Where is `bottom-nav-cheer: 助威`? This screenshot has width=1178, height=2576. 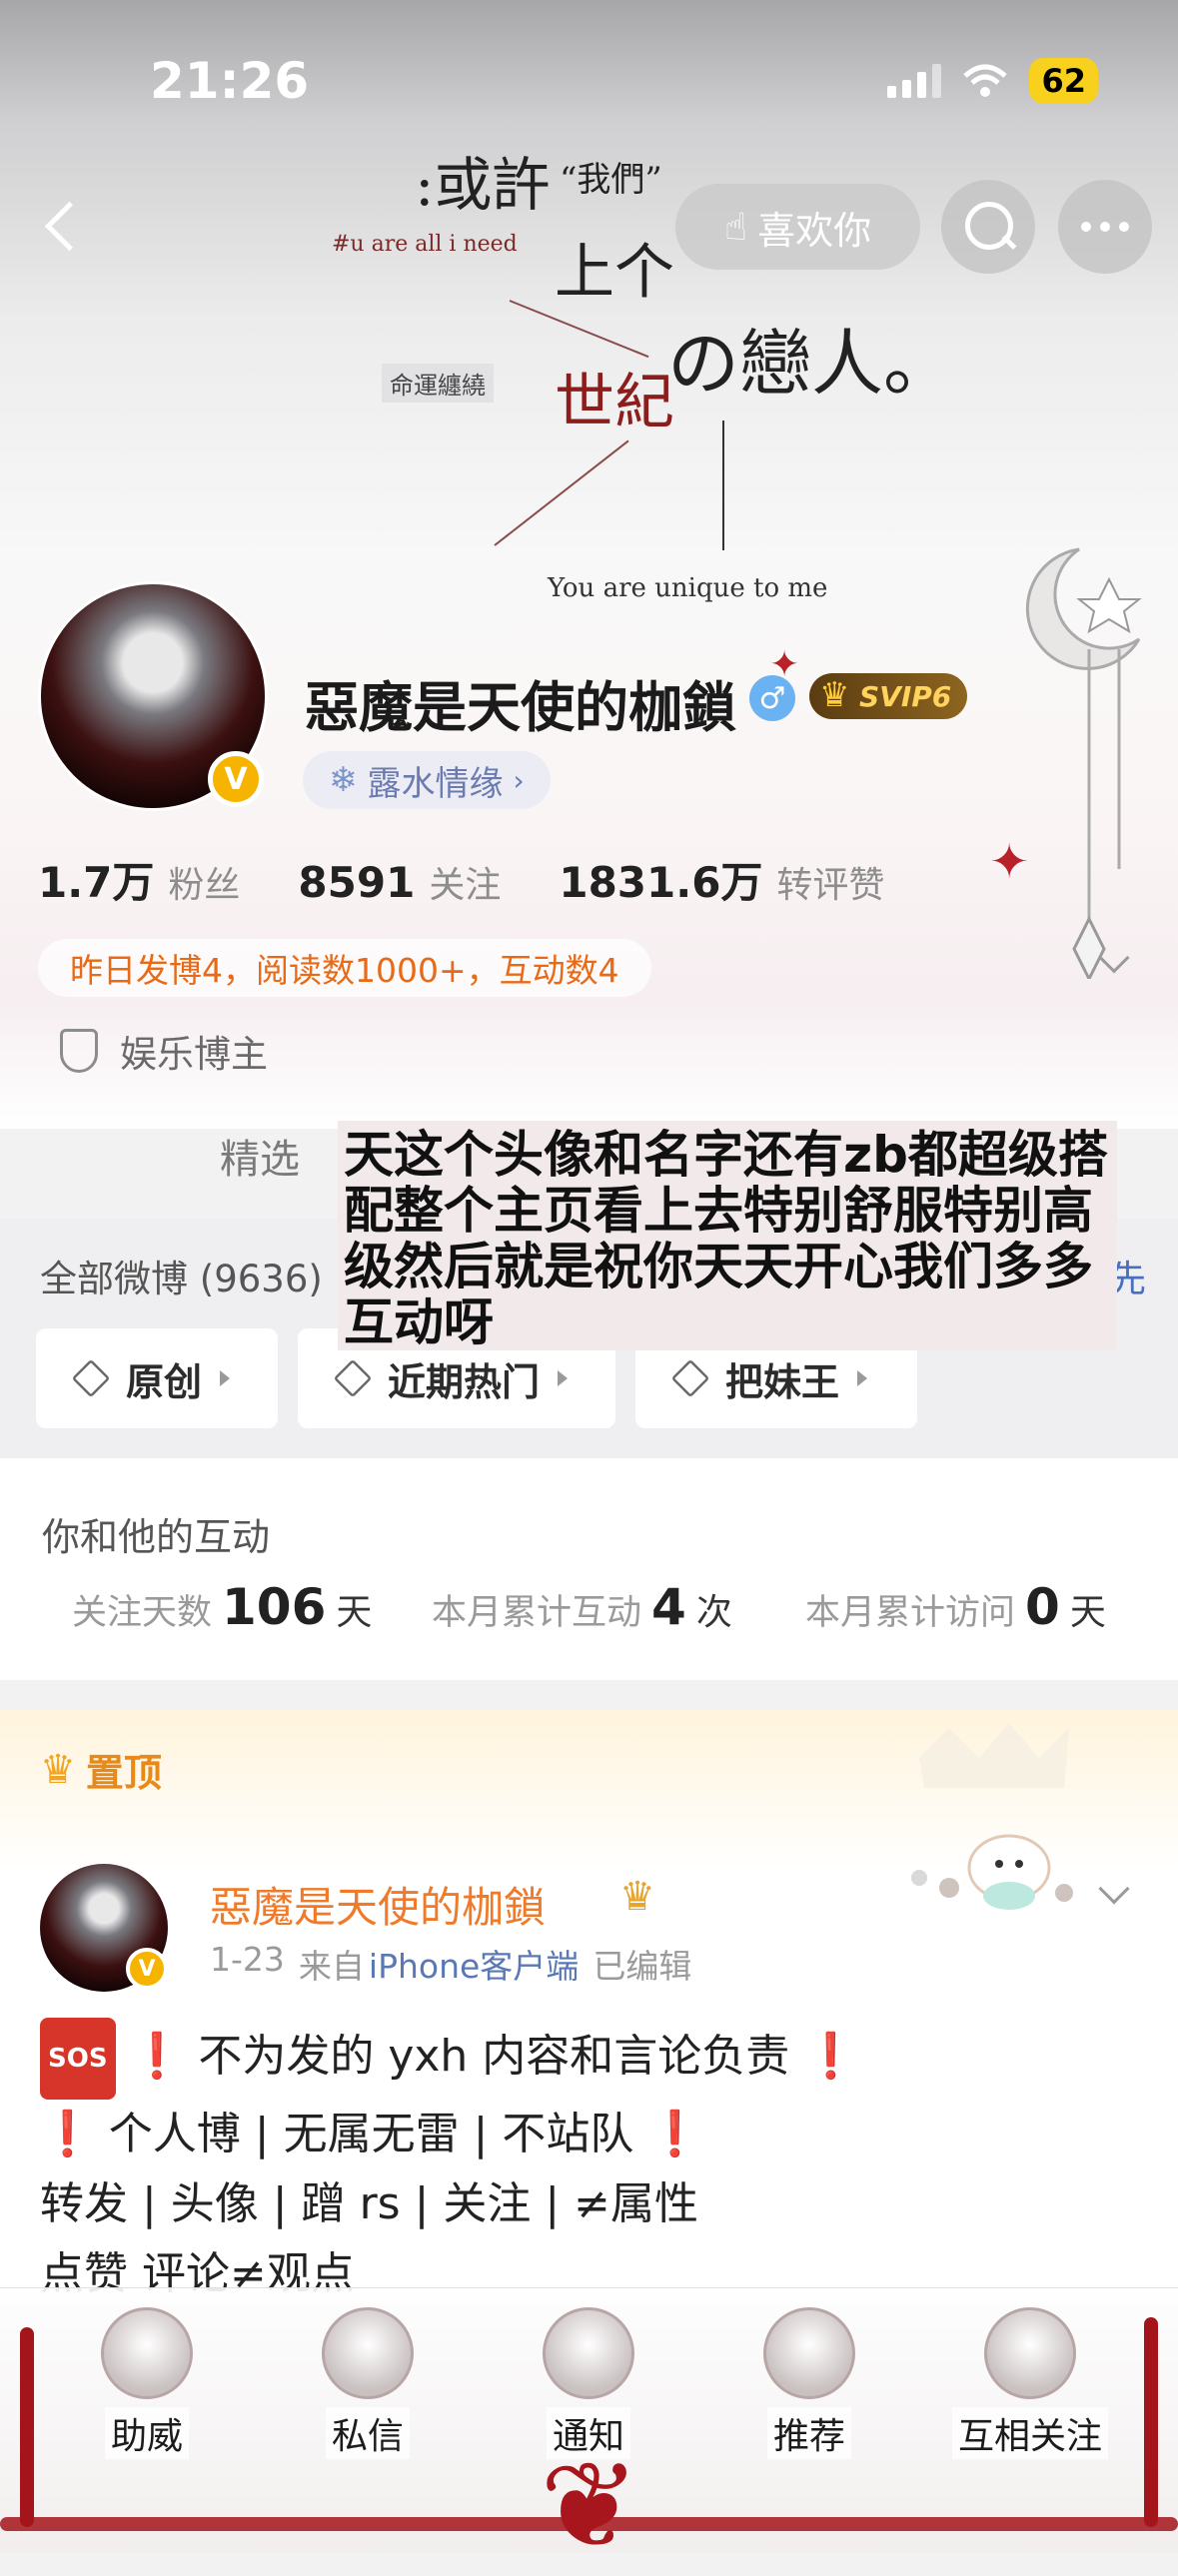
bottom-nav-cheer: 助威 is located at coordinates (147, 2383).